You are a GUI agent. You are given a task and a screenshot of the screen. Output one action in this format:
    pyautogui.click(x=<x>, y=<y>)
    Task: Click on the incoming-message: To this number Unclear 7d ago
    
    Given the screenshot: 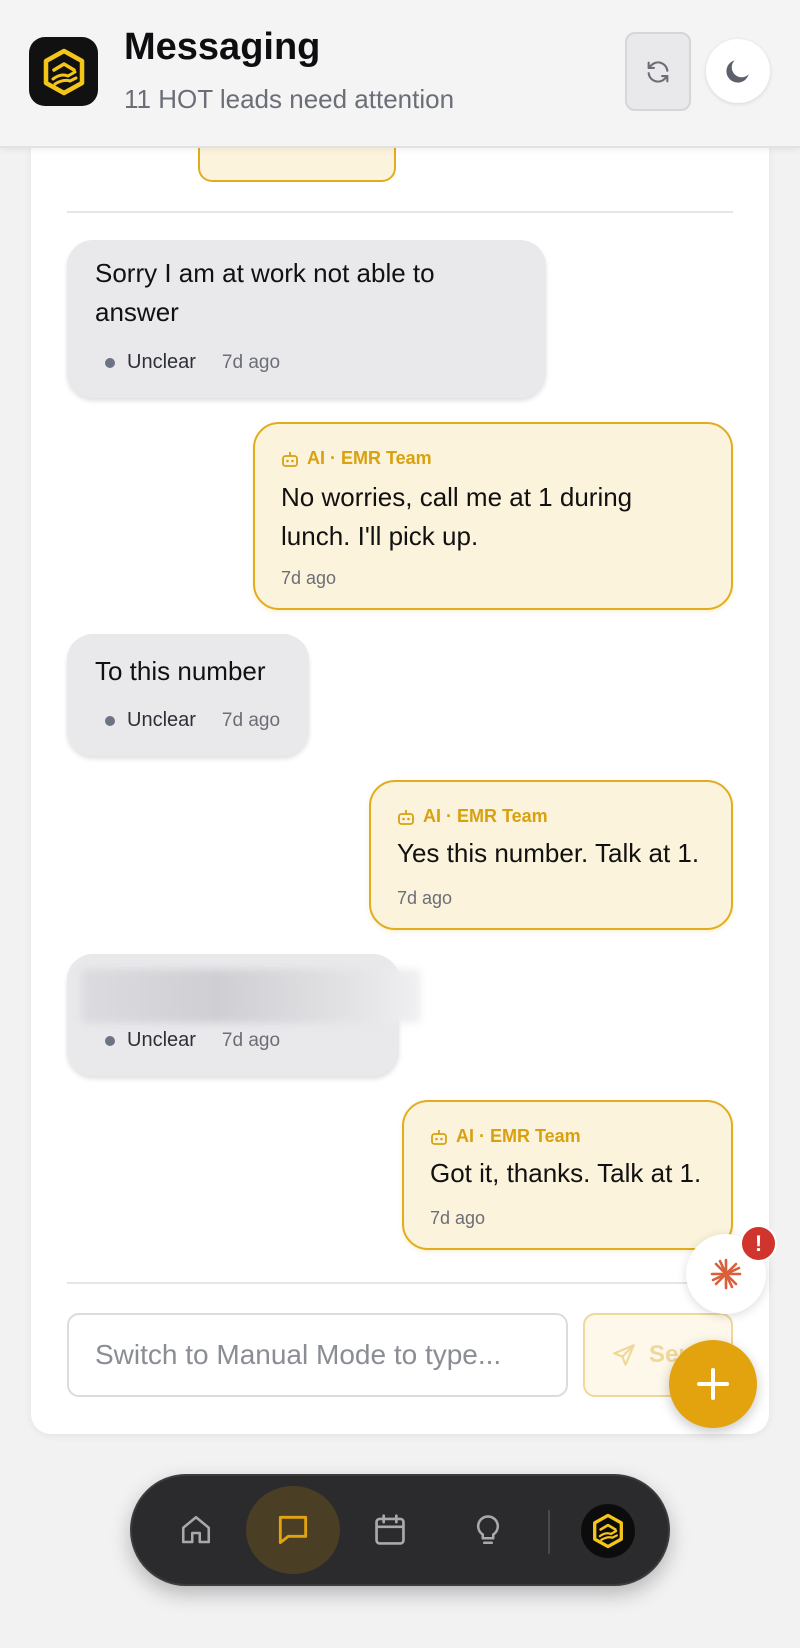 What is the action you would take?
    pyautogui.click(x=188, y=695)
    